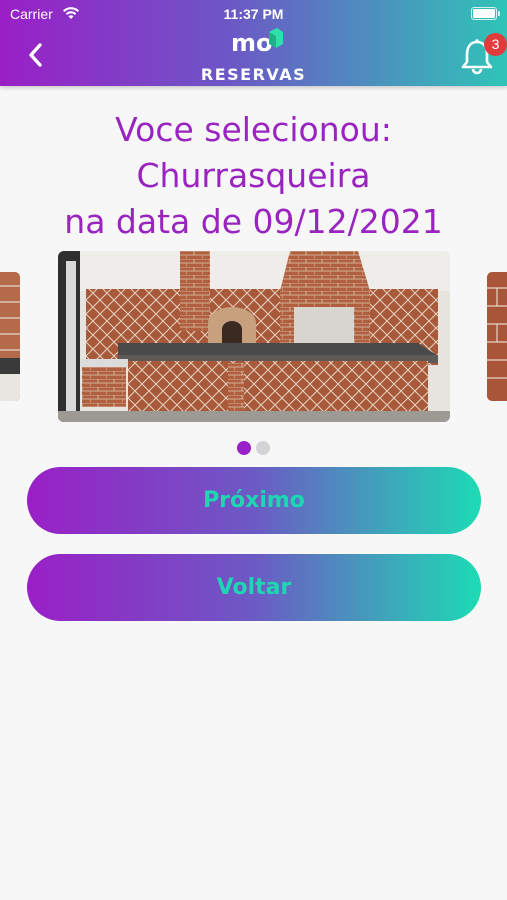 The height and width of the screenshot is (900, 507). Describe the element at coordinates (253, 129) in the screenshot. I see `selection-heading-line1: Voce selecionou:` at that location.